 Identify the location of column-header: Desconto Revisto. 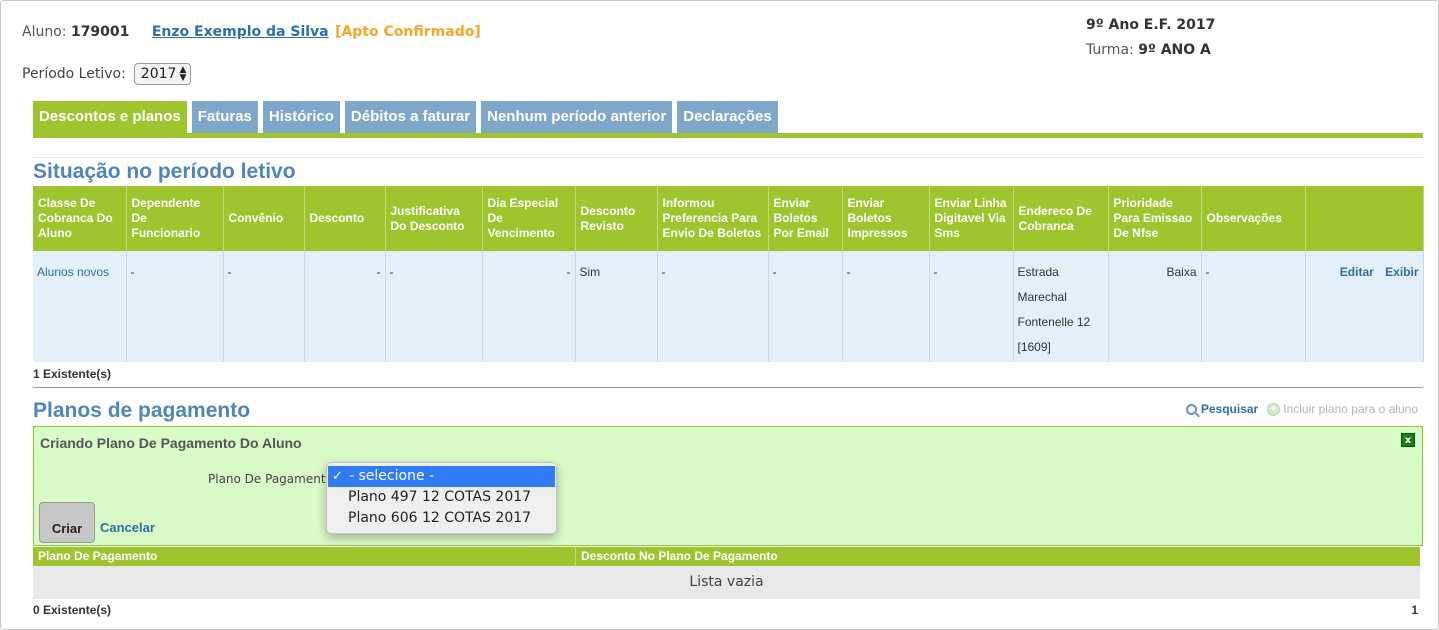
(616, 218).